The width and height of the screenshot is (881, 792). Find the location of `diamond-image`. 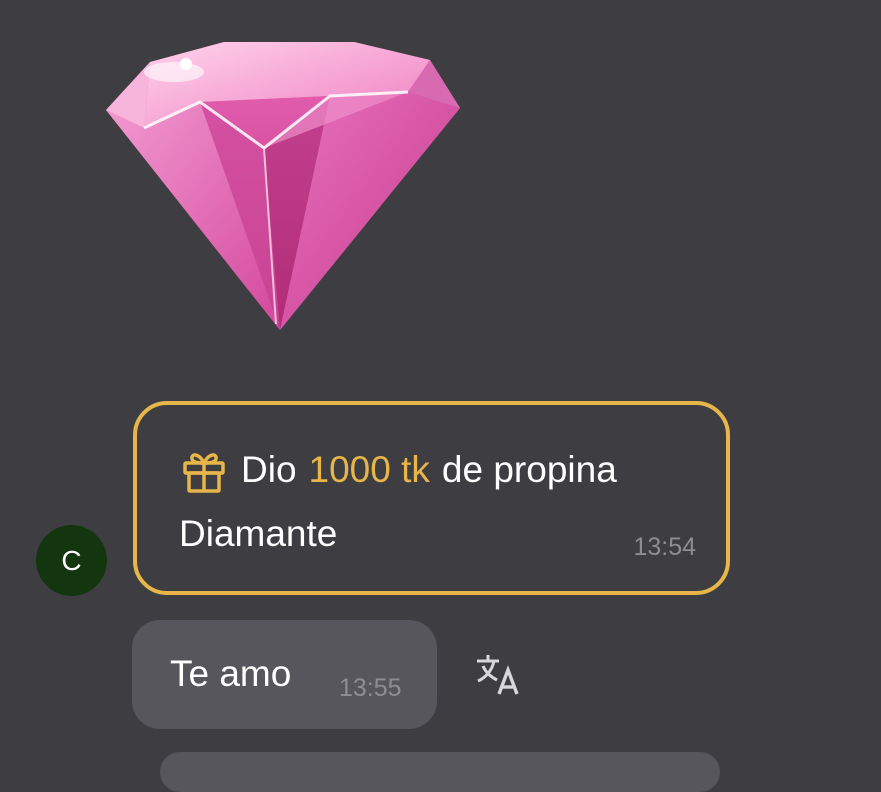

diamond-image is located at coordinates (283, 186).